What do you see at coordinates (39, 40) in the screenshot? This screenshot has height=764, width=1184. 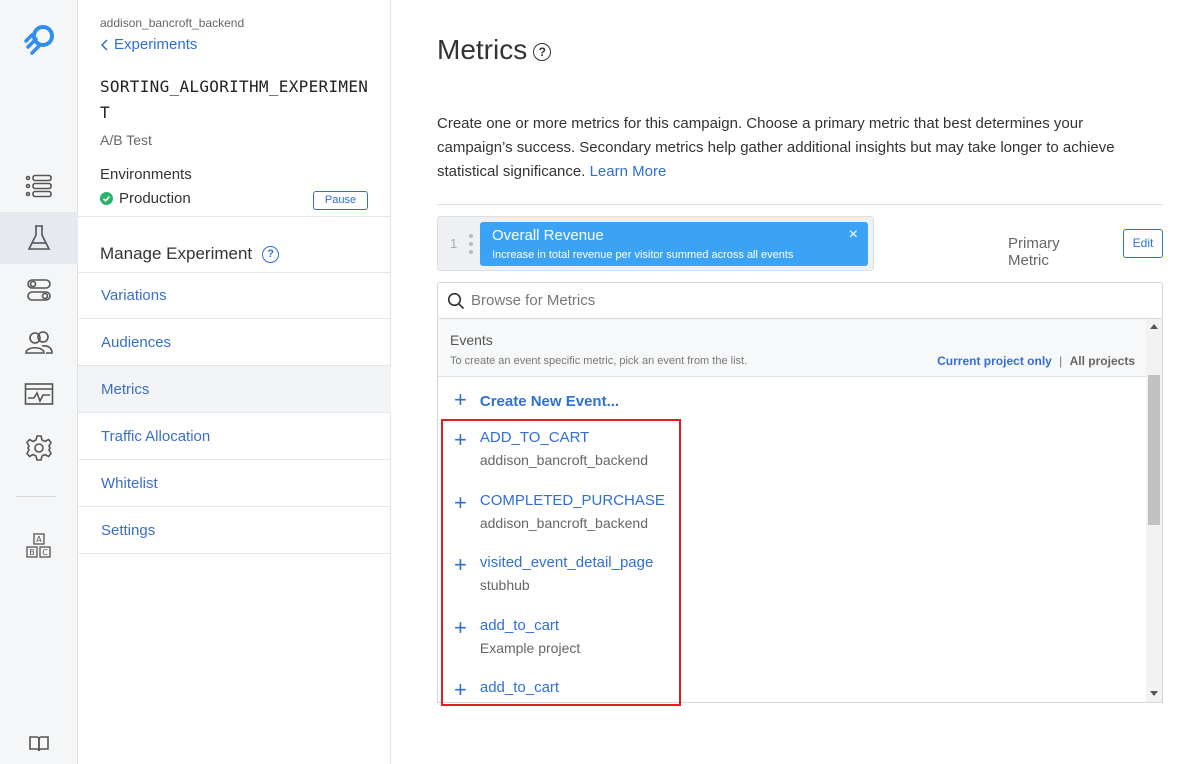 I see `logo-icon` at bounding box center [39, 40].